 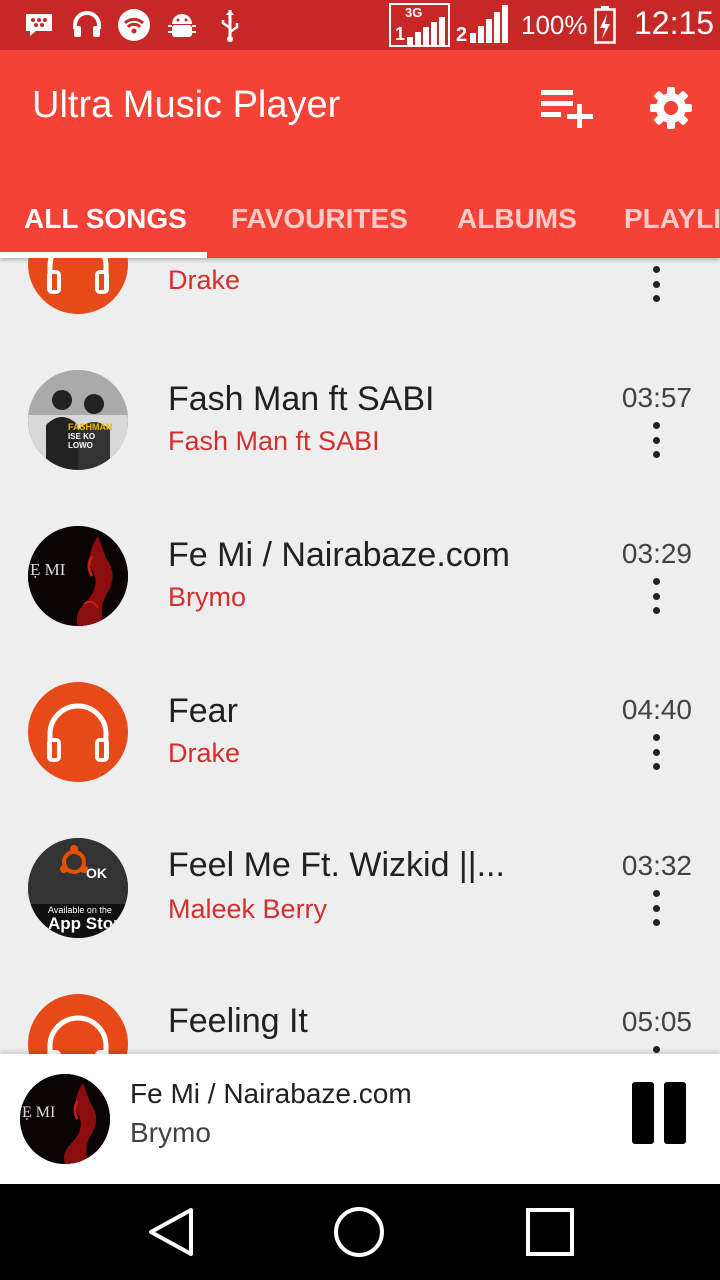 I want to click on settings-icon, so click(x=671, y=108).